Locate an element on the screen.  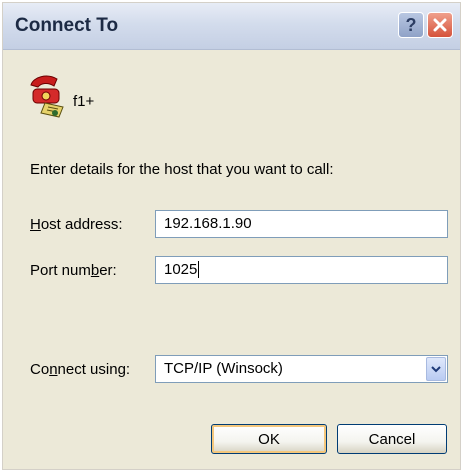
help-button: ? is located at coordinates (411, 25).